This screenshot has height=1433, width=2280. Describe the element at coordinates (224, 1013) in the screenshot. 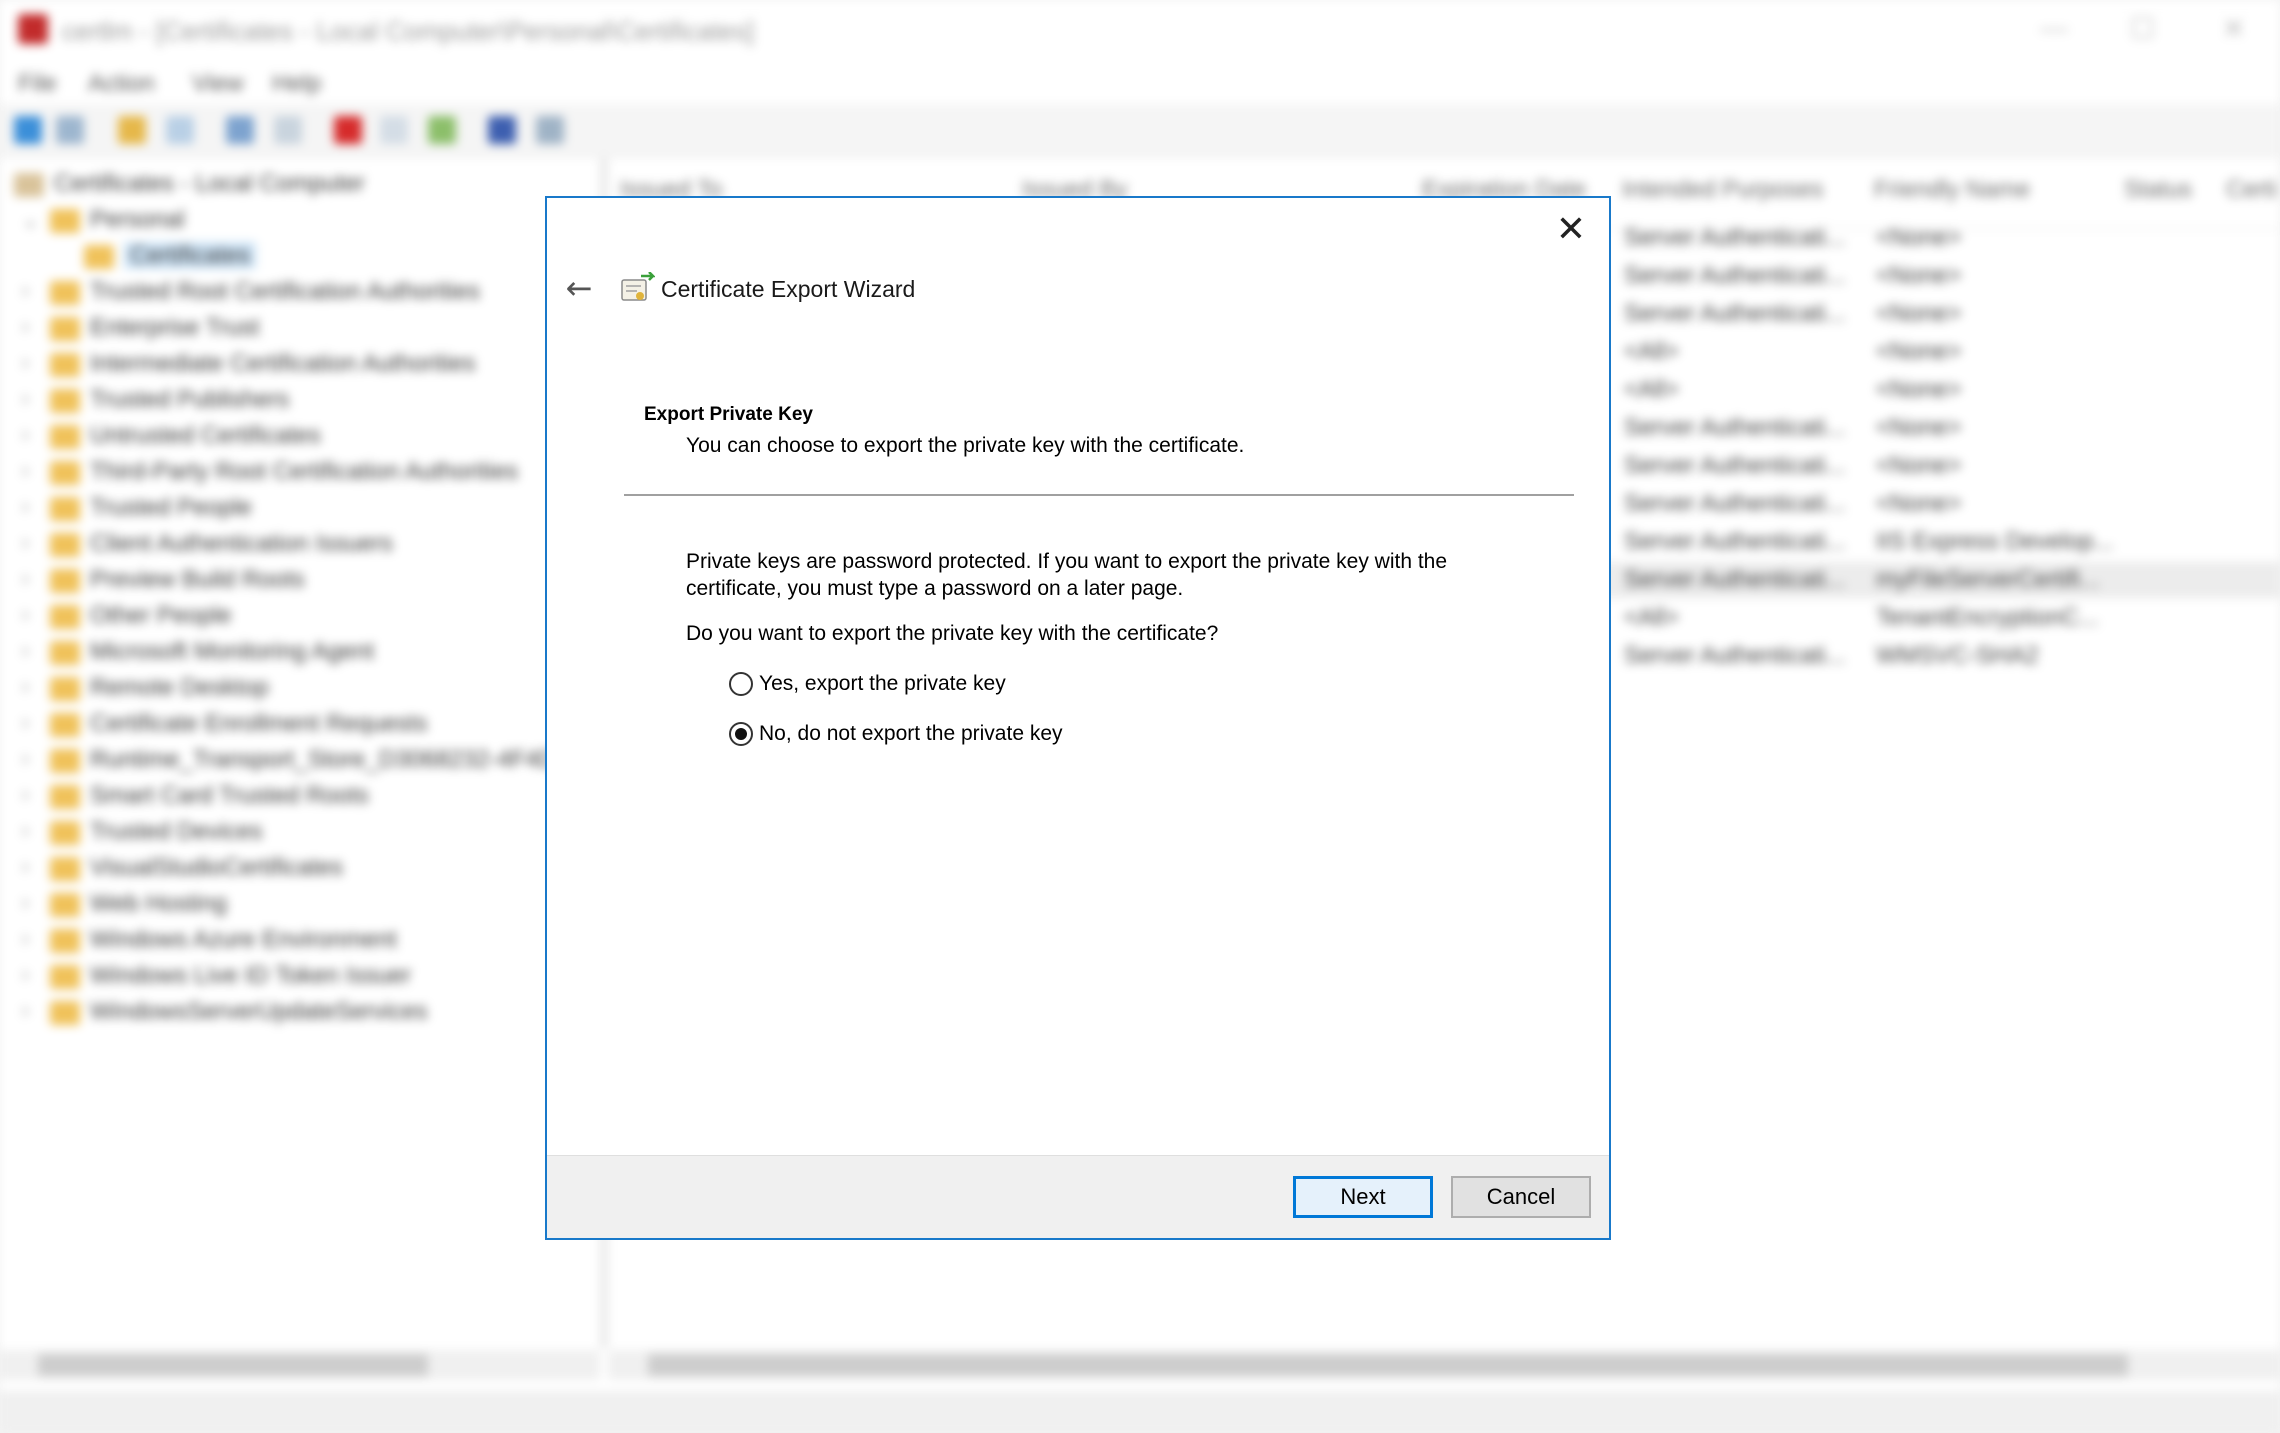

I see `tree-item: › WindowsServerUpdateServices` at that location.